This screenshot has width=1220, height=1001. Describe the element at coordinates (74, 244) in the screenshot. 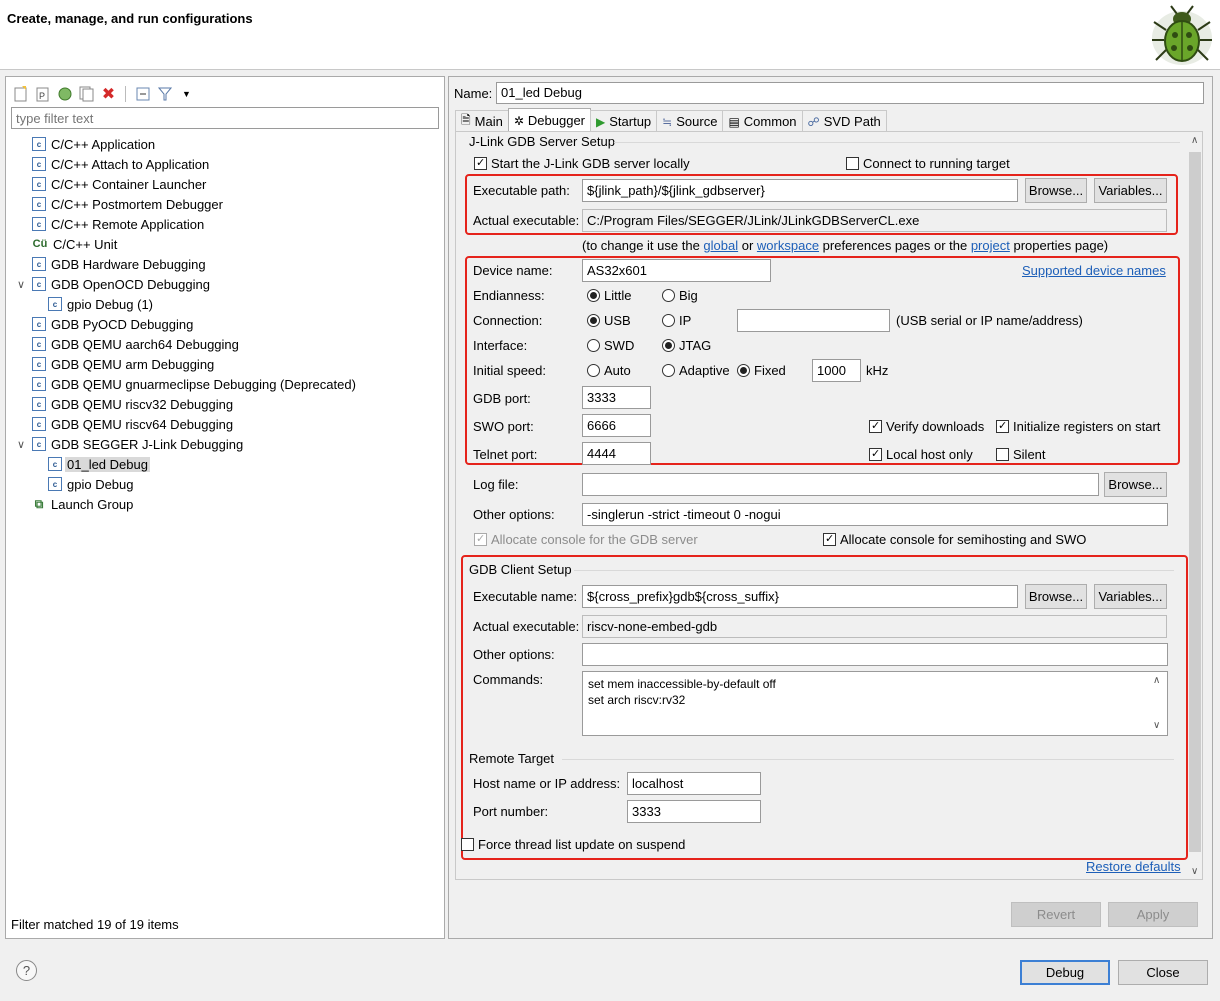

I see `tree-item: Cü C/C++ Unit` at that location.